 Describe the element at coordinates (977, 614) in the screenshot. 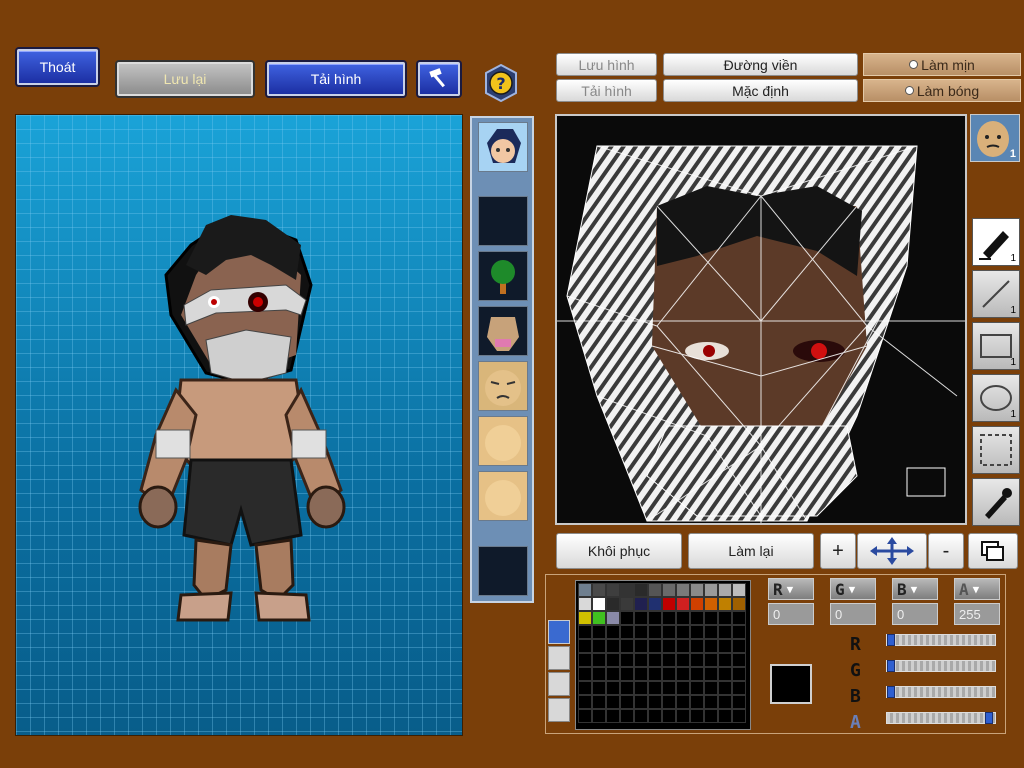

I see `a-value-field: 255` at that location.